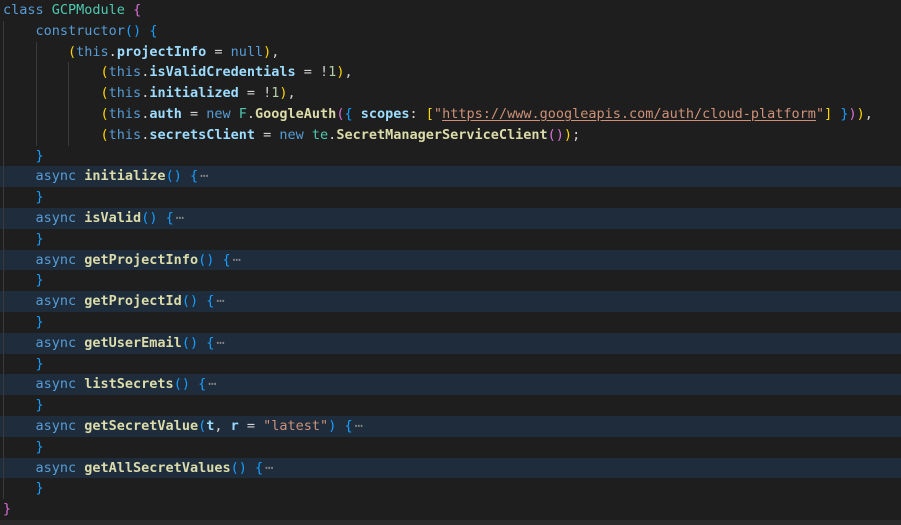 Image resolution: width=901 pixels, height=525 pixels. What do you see at coordinates (165, 113) in the screenshot?
I see `code-token: auth` at bounding box center [165, 113].